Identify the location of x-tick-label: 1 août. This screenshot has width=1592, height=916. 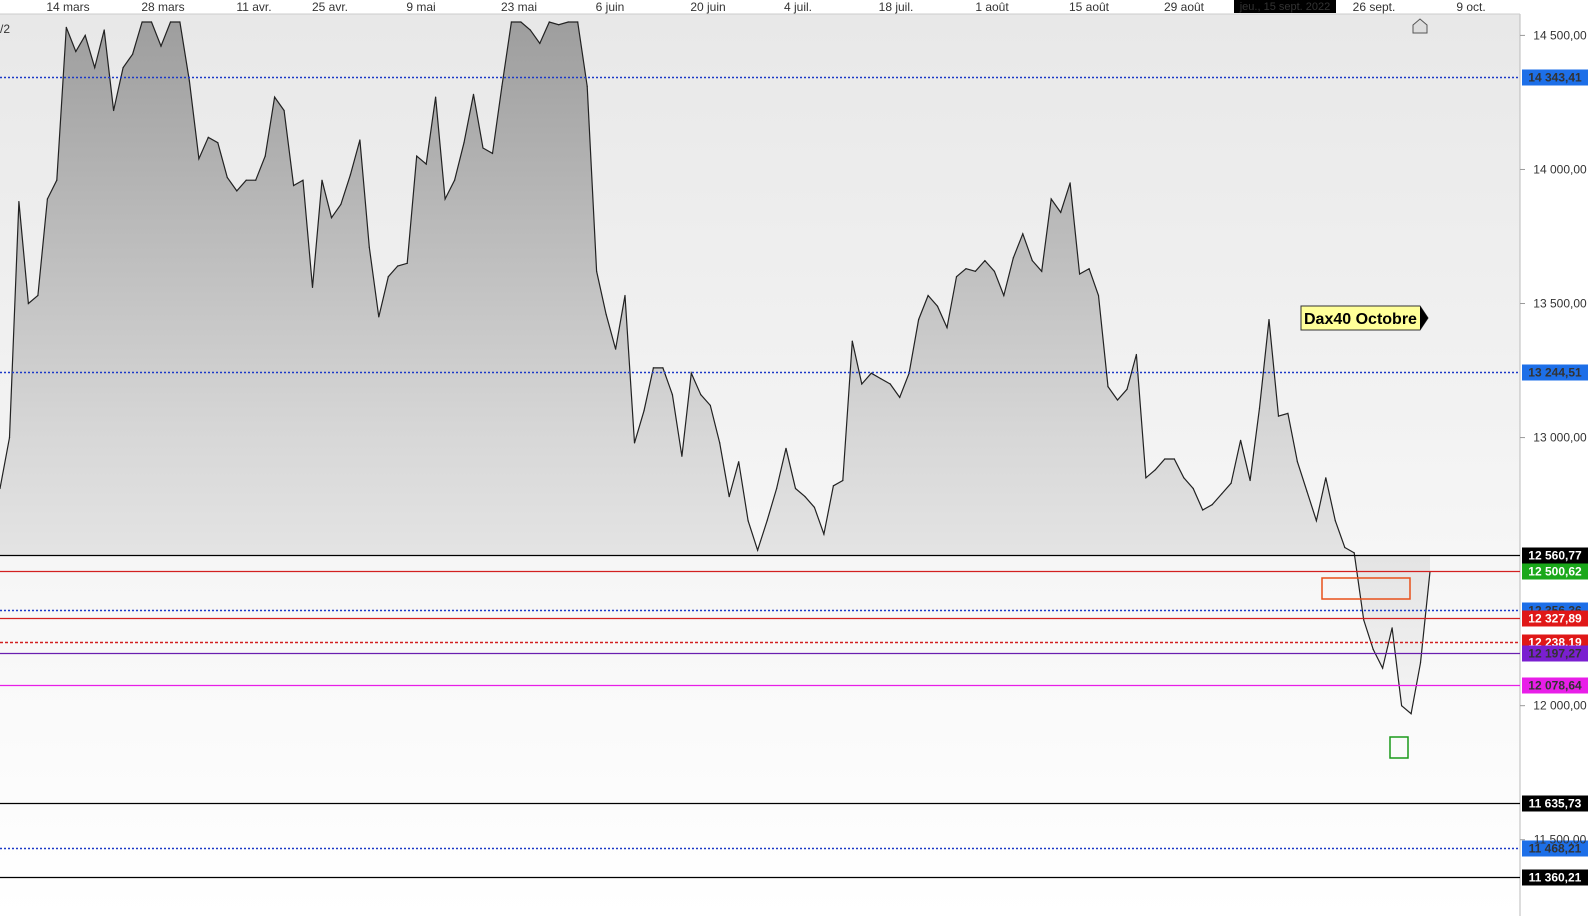
(992, 7).